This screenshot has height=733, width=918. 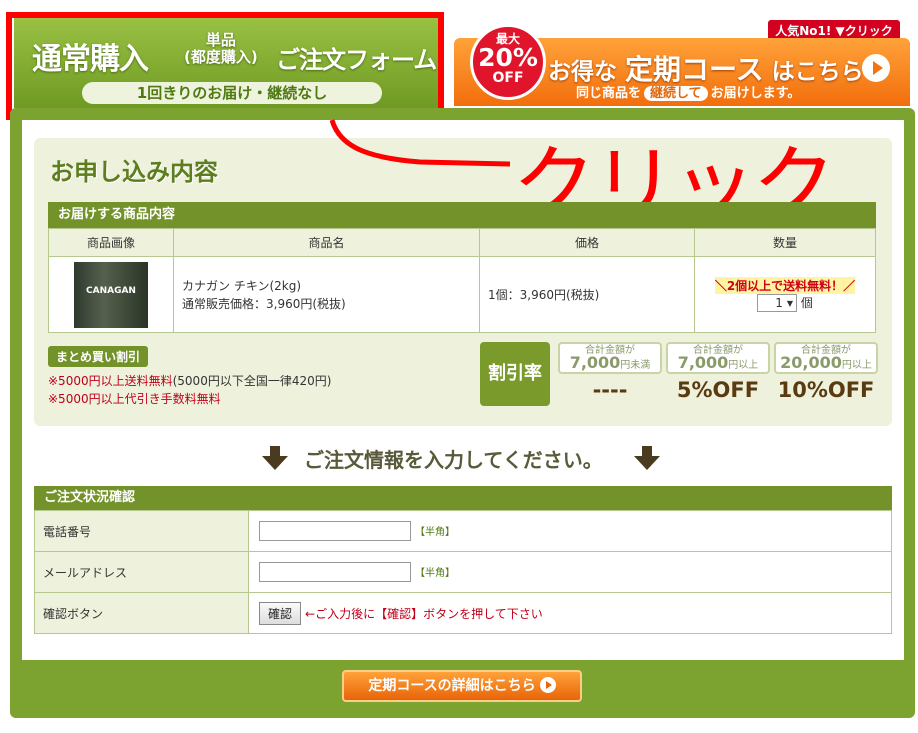 I want to click on phone-input, so click(x=335, y=531).